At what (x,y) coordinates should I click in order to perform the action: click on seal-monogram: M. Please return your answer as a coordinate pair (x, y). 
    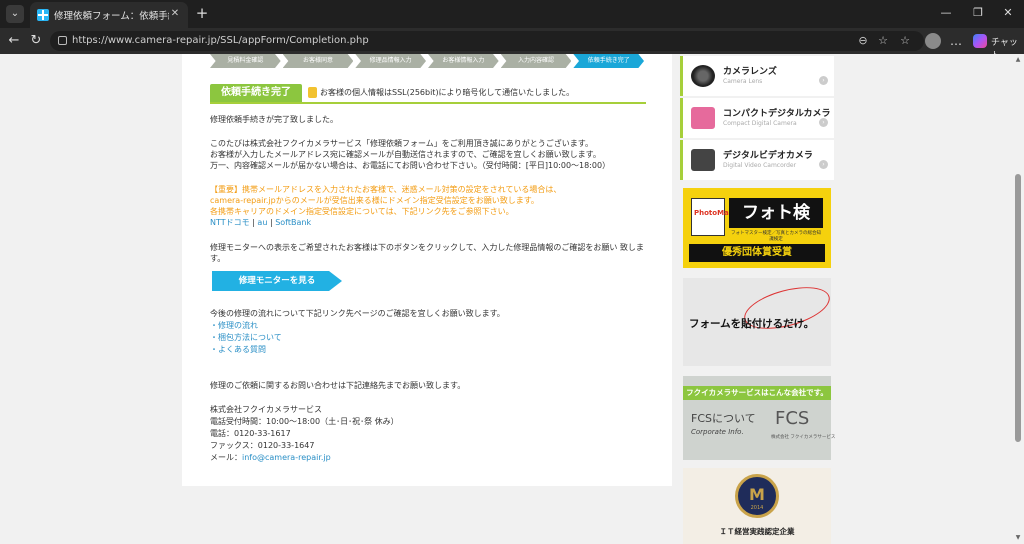
    Looking at the image, I should click on (757, 494).